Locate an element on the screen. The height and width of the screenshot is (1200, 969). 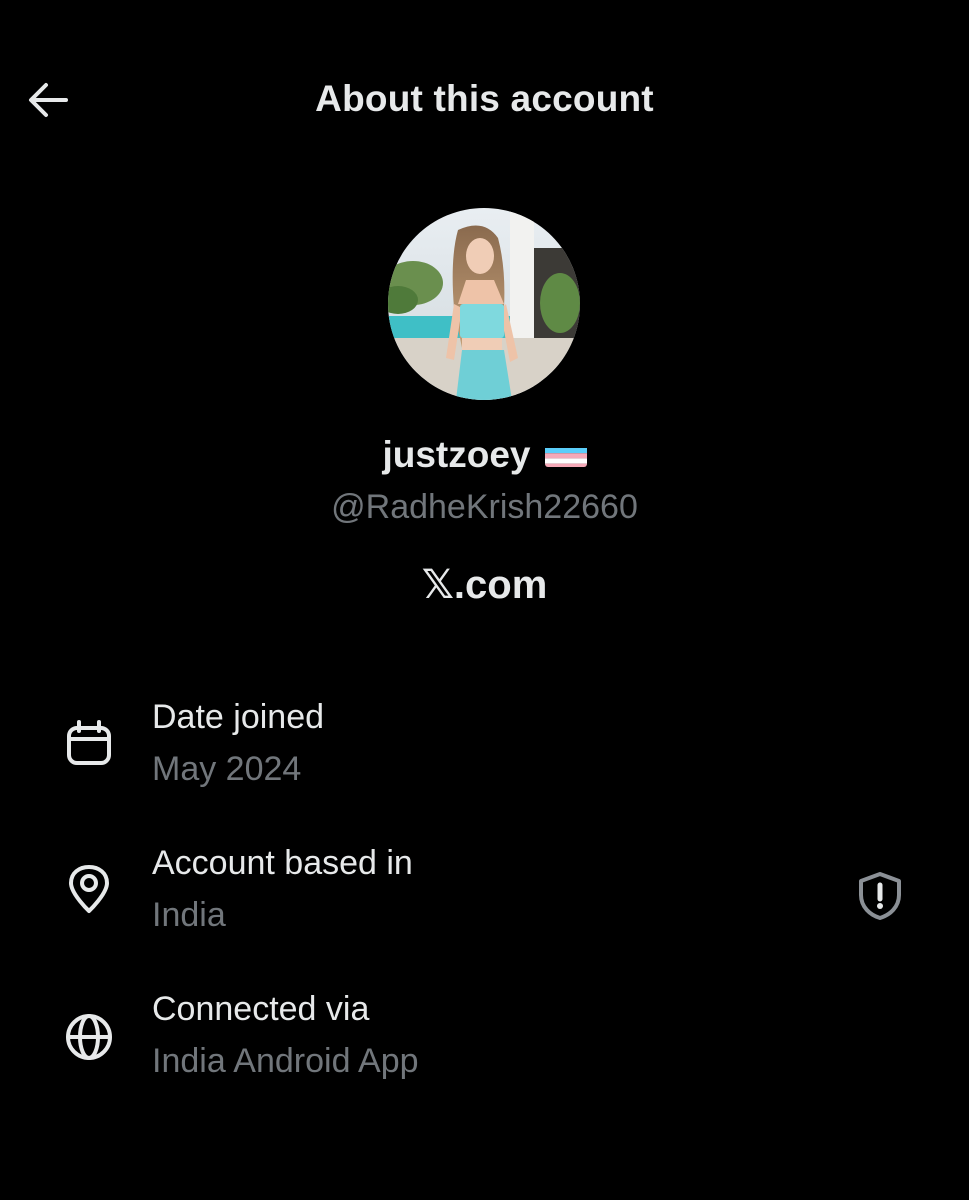
account-based-in-row: Account based in India is located at coordinates (484, 894).